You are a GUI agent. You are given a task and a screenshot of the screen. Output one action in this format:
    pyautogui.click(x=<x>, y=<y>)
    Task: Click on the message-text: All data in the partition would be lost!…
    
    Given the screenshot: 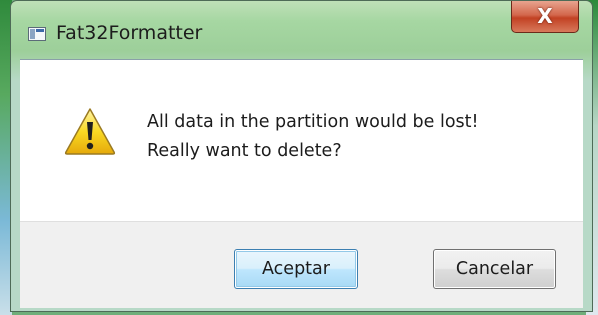 What is the action you would take?
    pyautogui.click(x=313, y=137)
    